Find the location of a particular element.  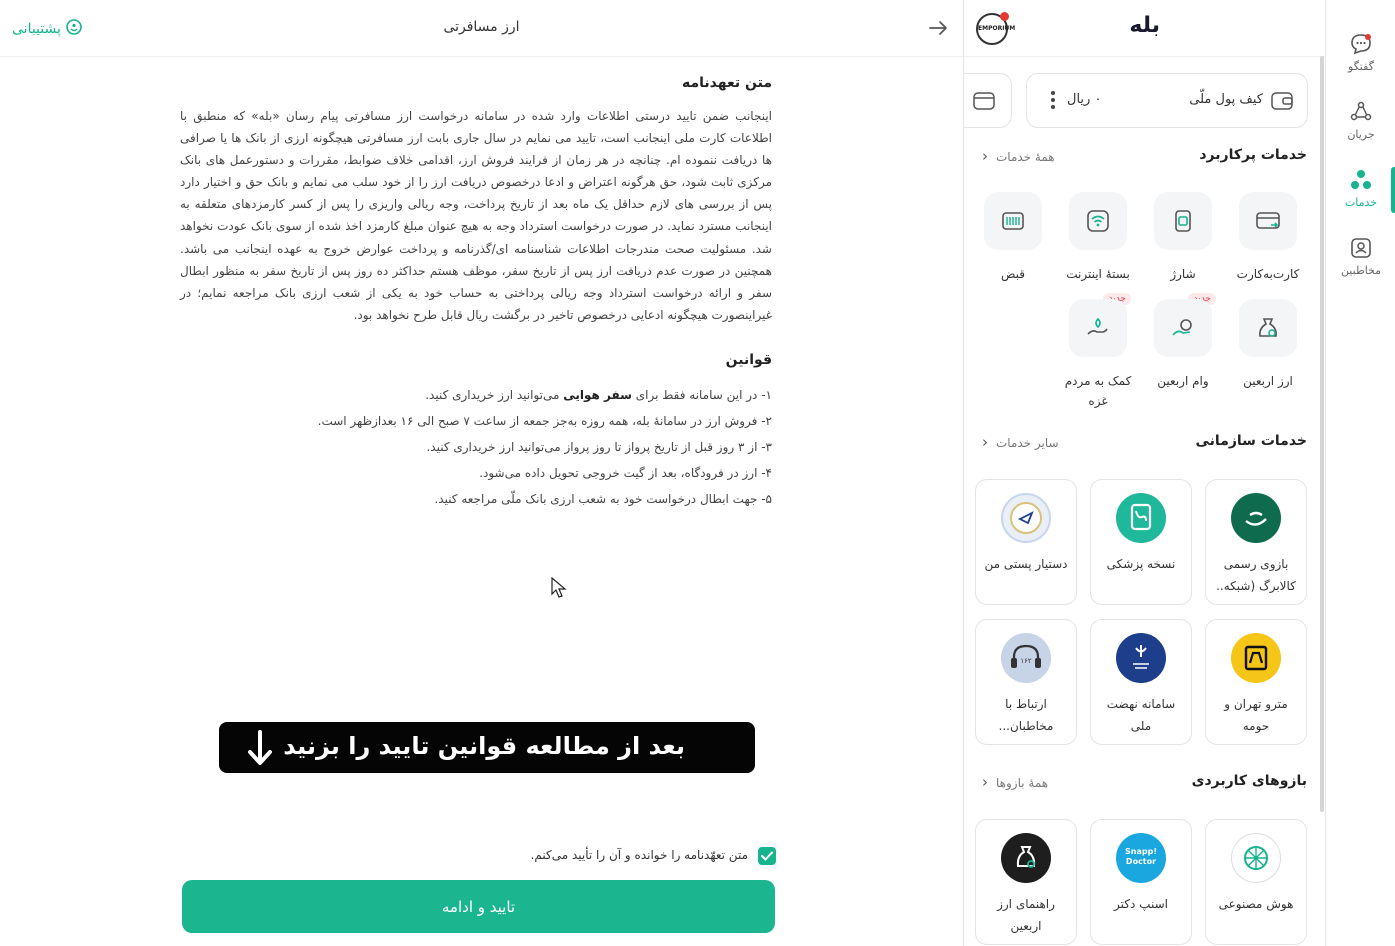

card-transfer-icon is located at coordinates (1268, 221).